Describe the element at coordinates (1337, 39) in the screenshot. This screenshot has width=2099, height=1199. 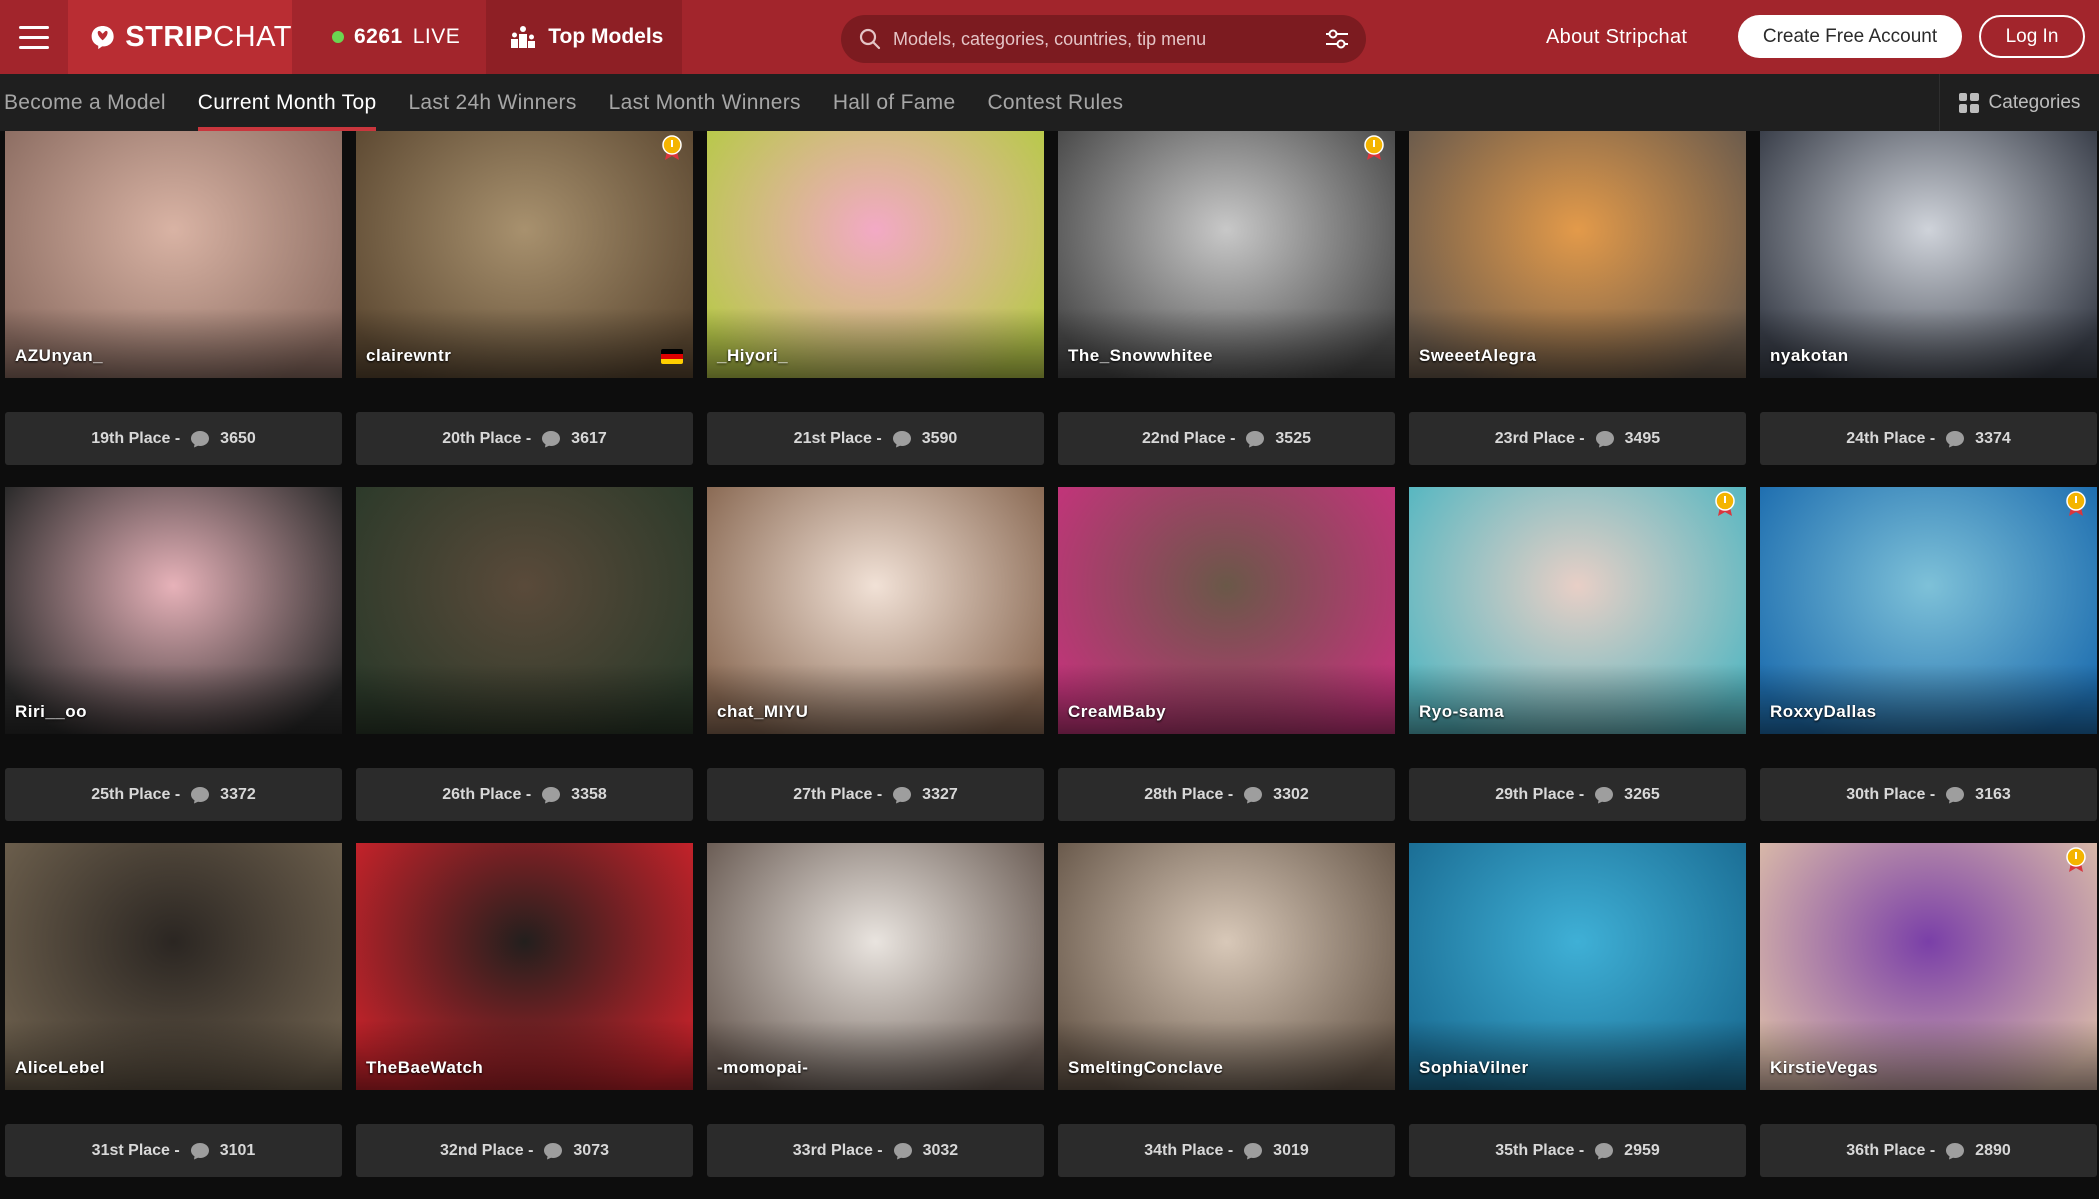
I see `filter-icon` at that location.